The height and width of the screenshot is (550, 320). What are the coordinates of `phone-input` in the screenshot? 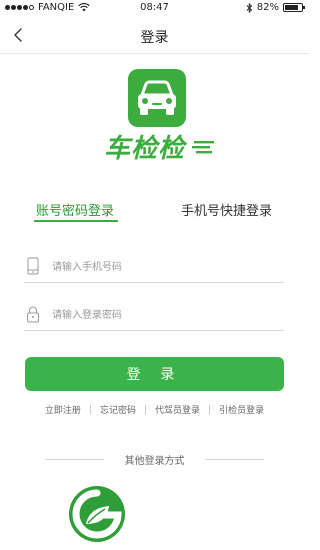 It's located at (166, 267).